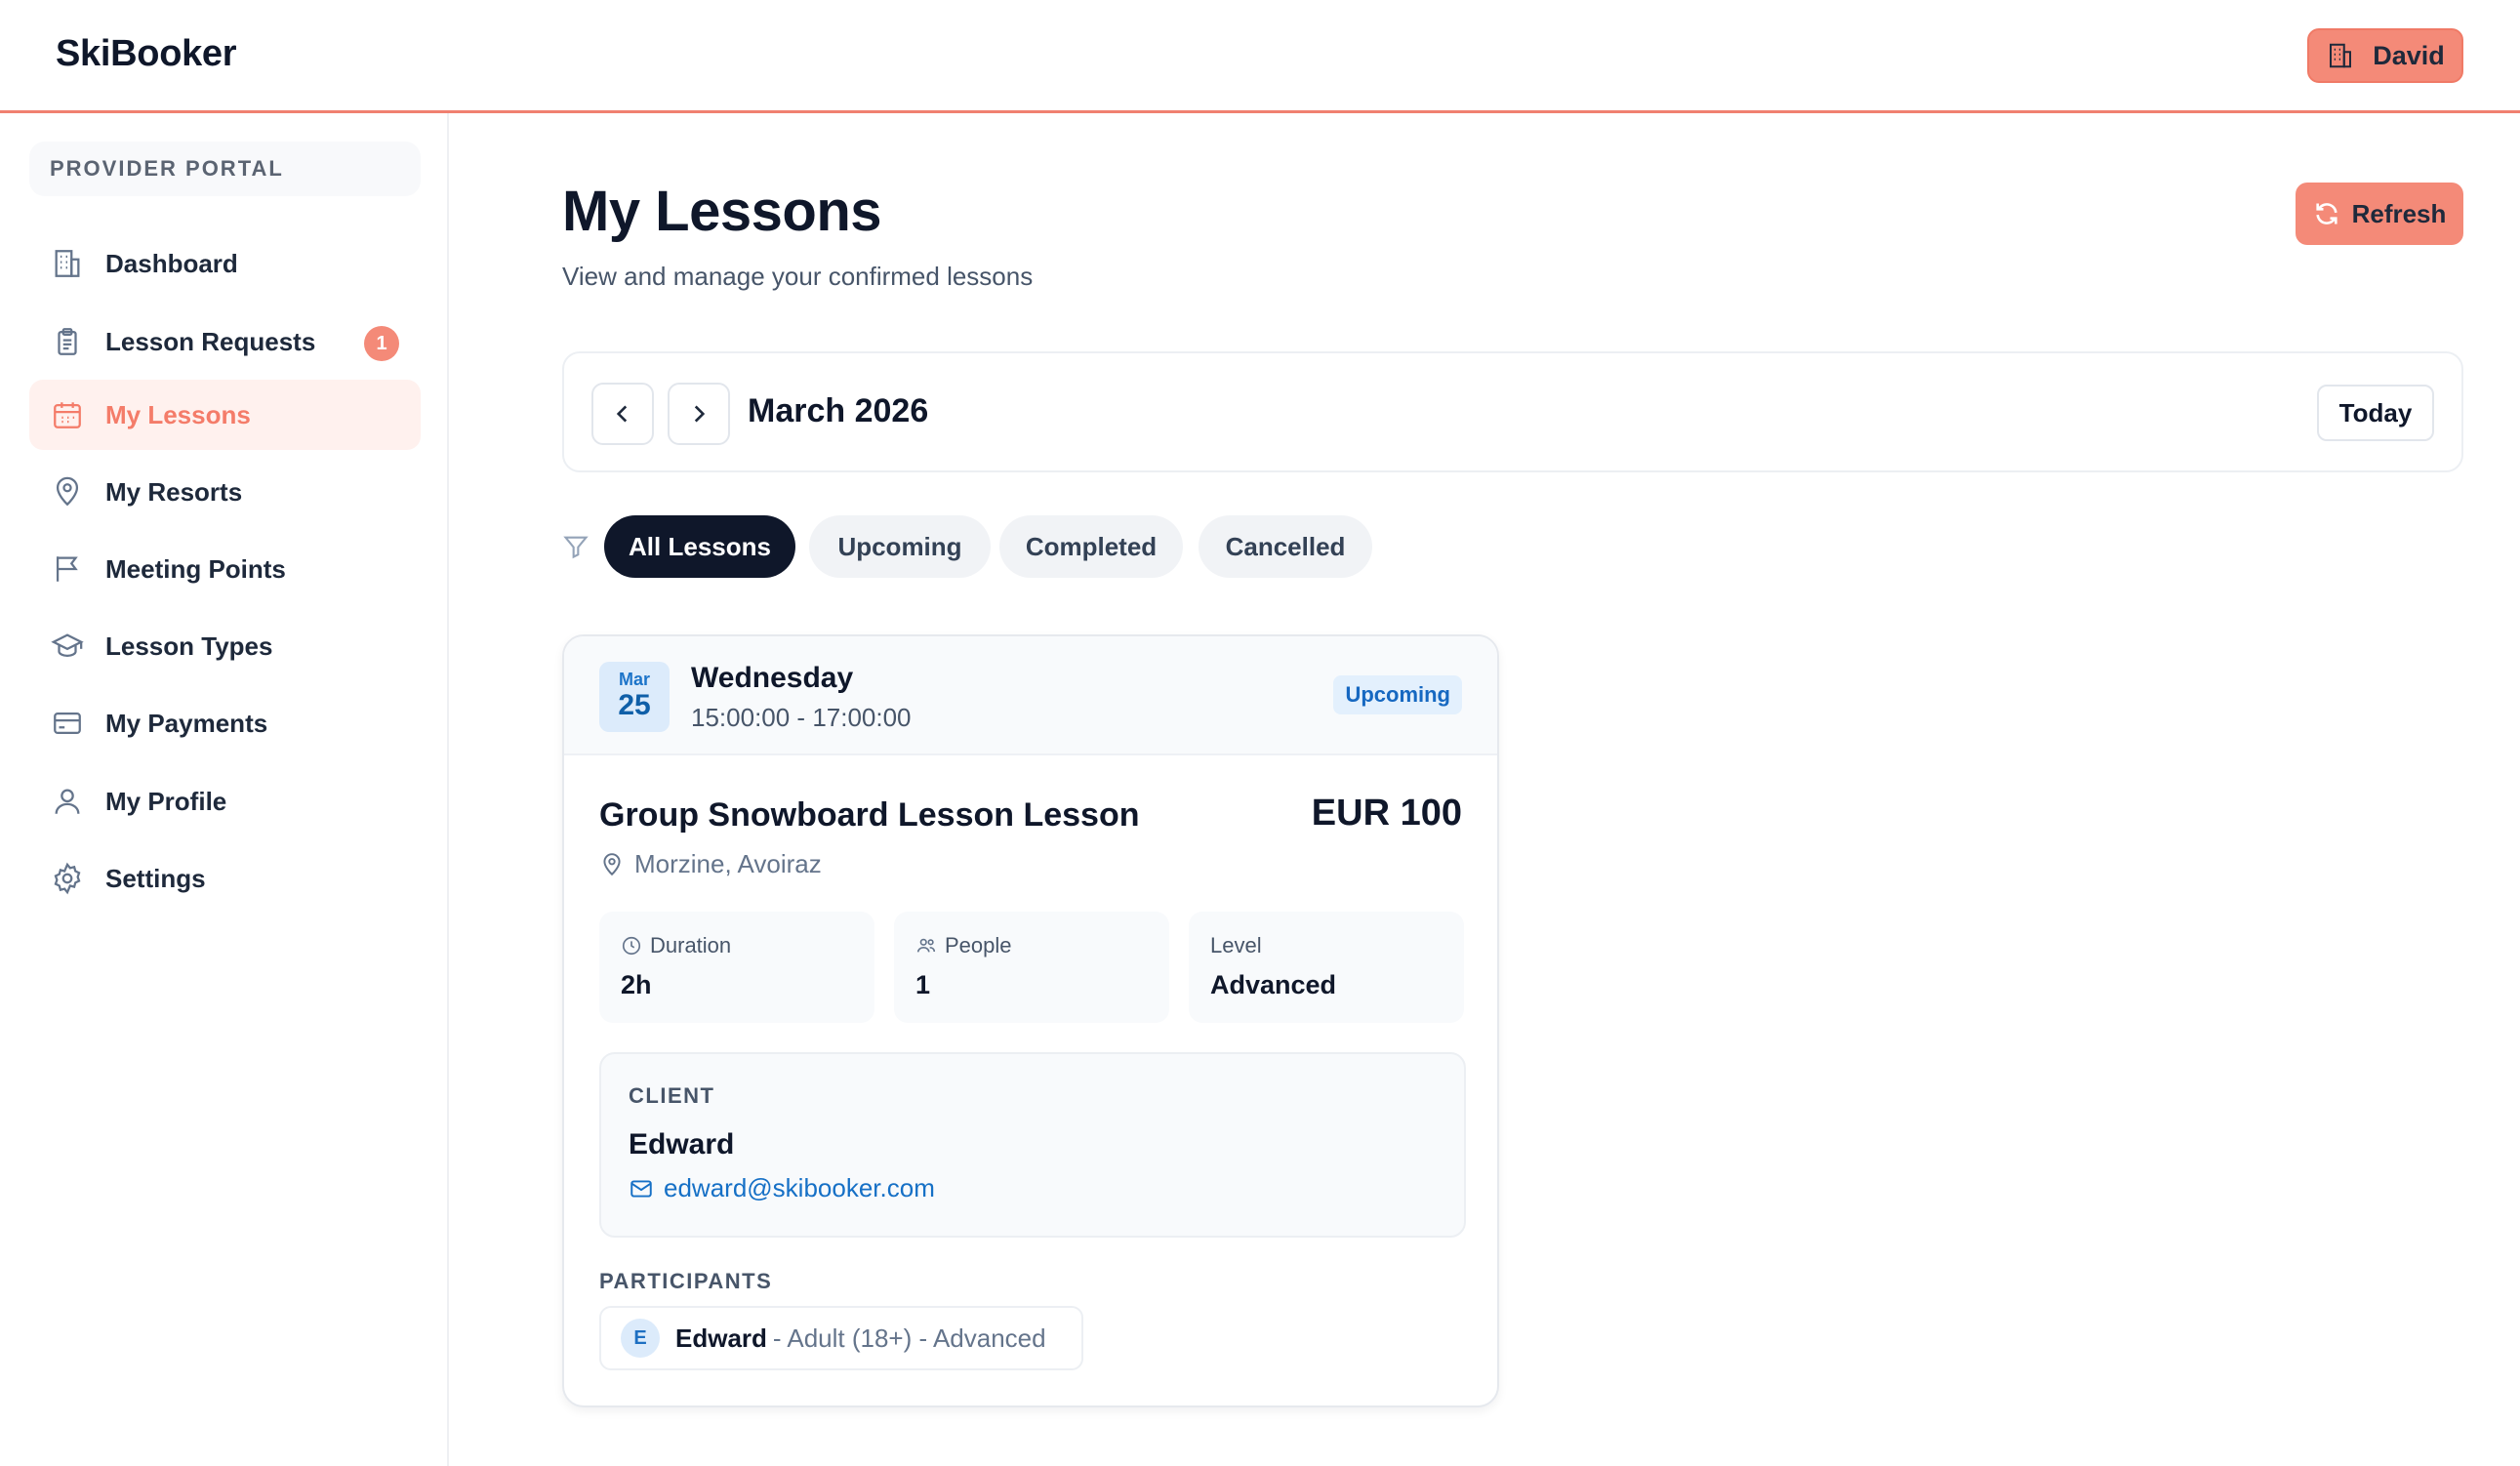  What do you see at coordinates (728, 863) in the screenshot?
I see `location-text: Morzine, Avoiraz` at bounding box center [728, 863].